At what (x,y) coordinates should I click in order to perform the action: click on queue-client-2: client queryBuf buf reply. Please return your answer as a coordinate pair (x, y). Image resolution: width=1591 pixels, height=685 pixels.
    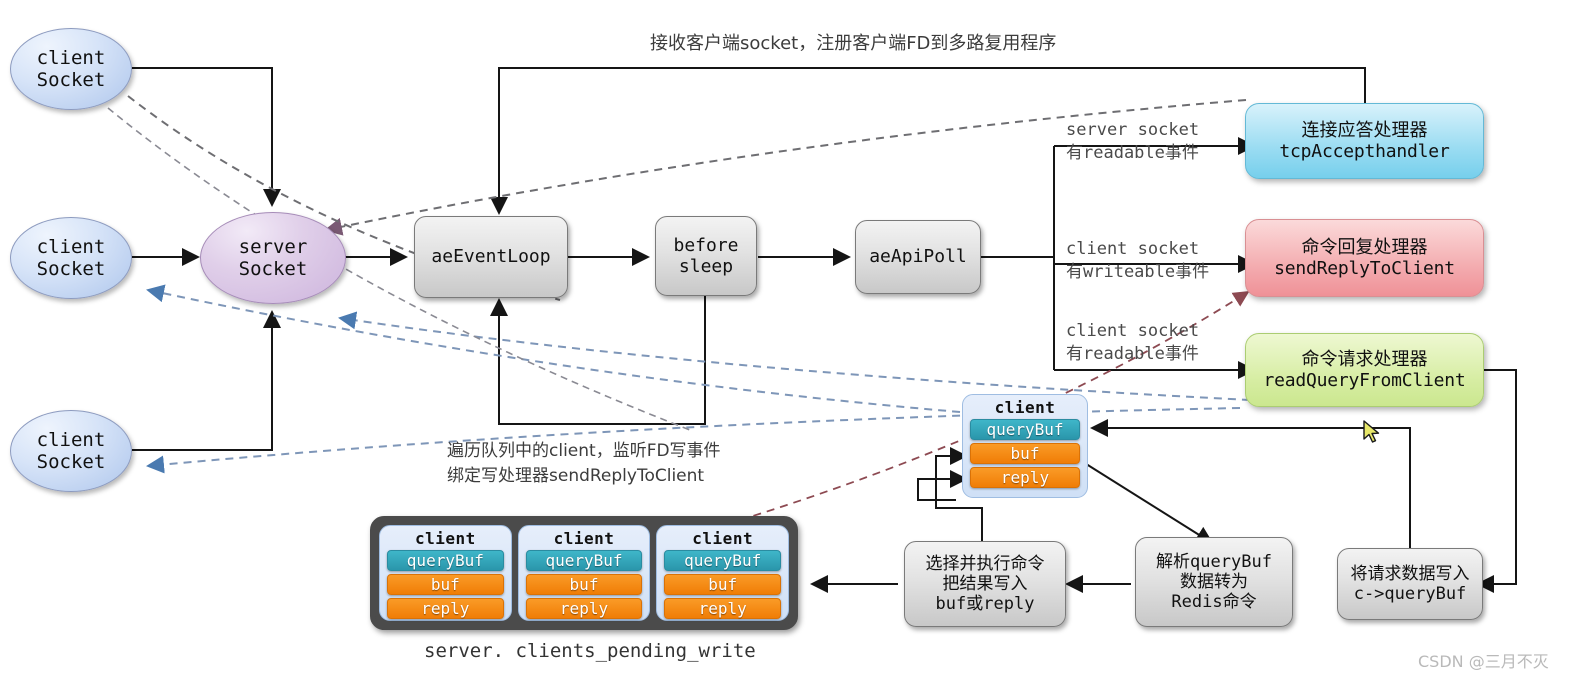
    Looking at the image, I should click on (584, 573).